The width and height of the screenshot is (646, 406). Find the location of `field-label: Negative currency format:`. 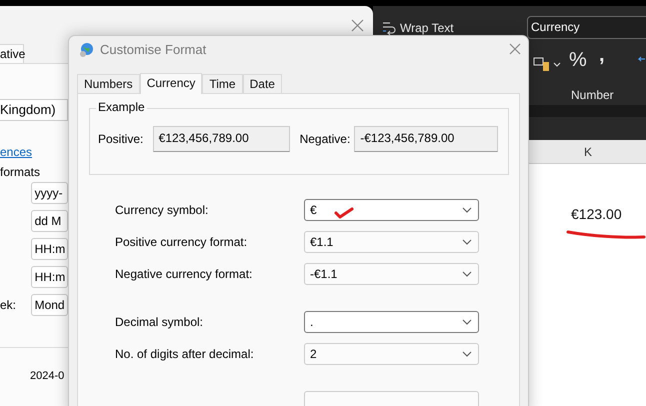

field-label: Negative currency format: is located at coordinates (184, 274).